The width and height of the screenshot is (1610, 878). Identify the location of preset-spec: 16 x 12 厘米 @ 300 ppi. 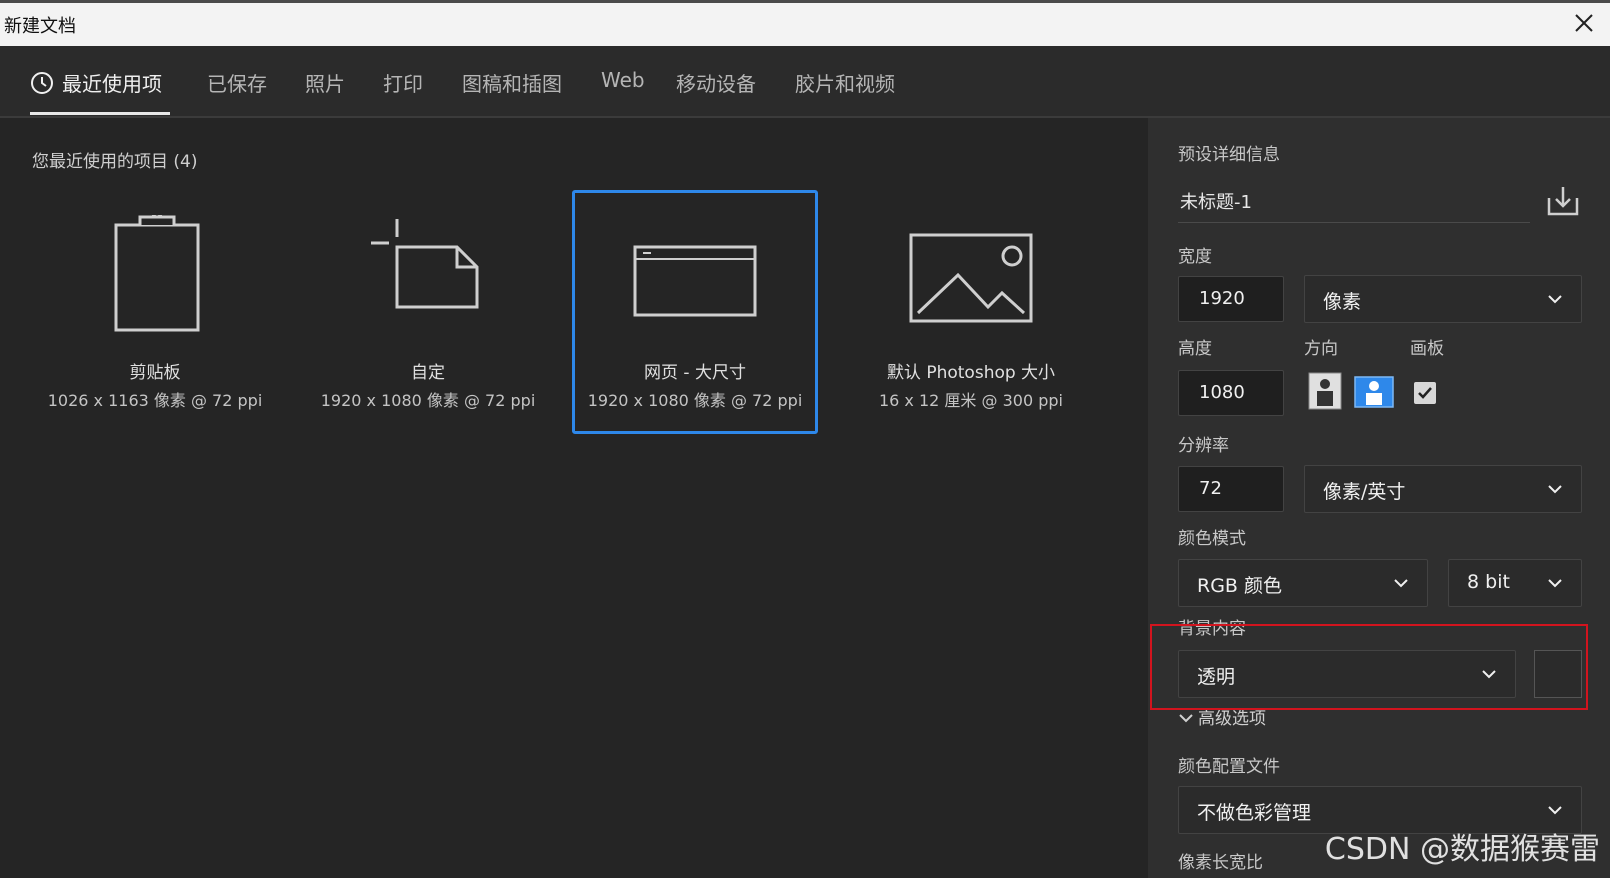
(970, 400).